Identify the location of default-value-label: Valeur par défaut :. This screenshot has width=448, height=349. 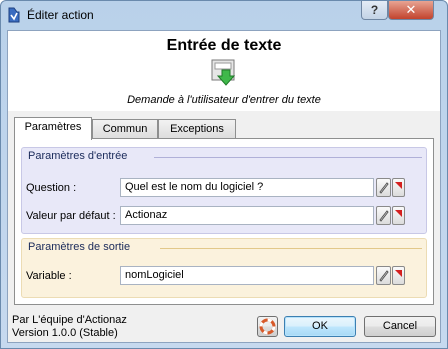
(71, 216).